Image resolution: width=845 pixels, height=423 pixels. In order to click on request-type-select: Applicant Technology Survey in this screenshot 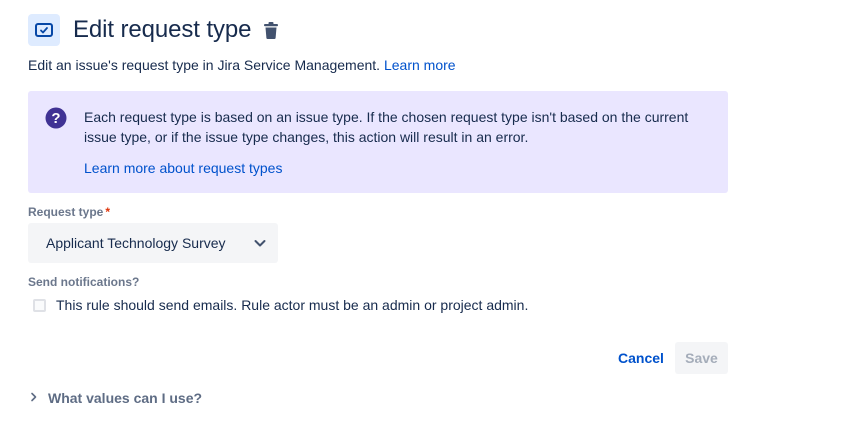, I will do `click(153, 243)`.